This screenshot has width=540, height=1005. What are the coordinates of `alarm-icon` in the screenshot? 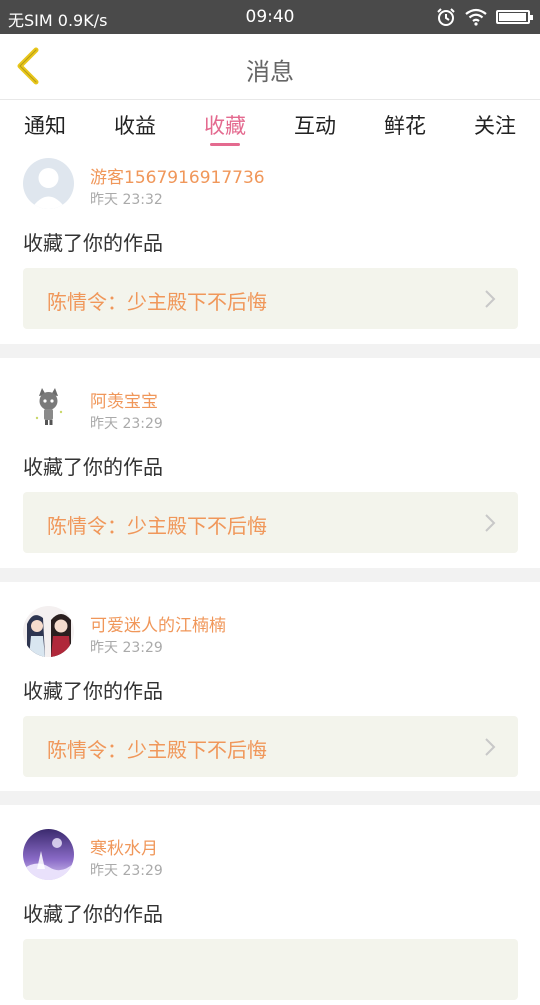 It's located at (446, 17).